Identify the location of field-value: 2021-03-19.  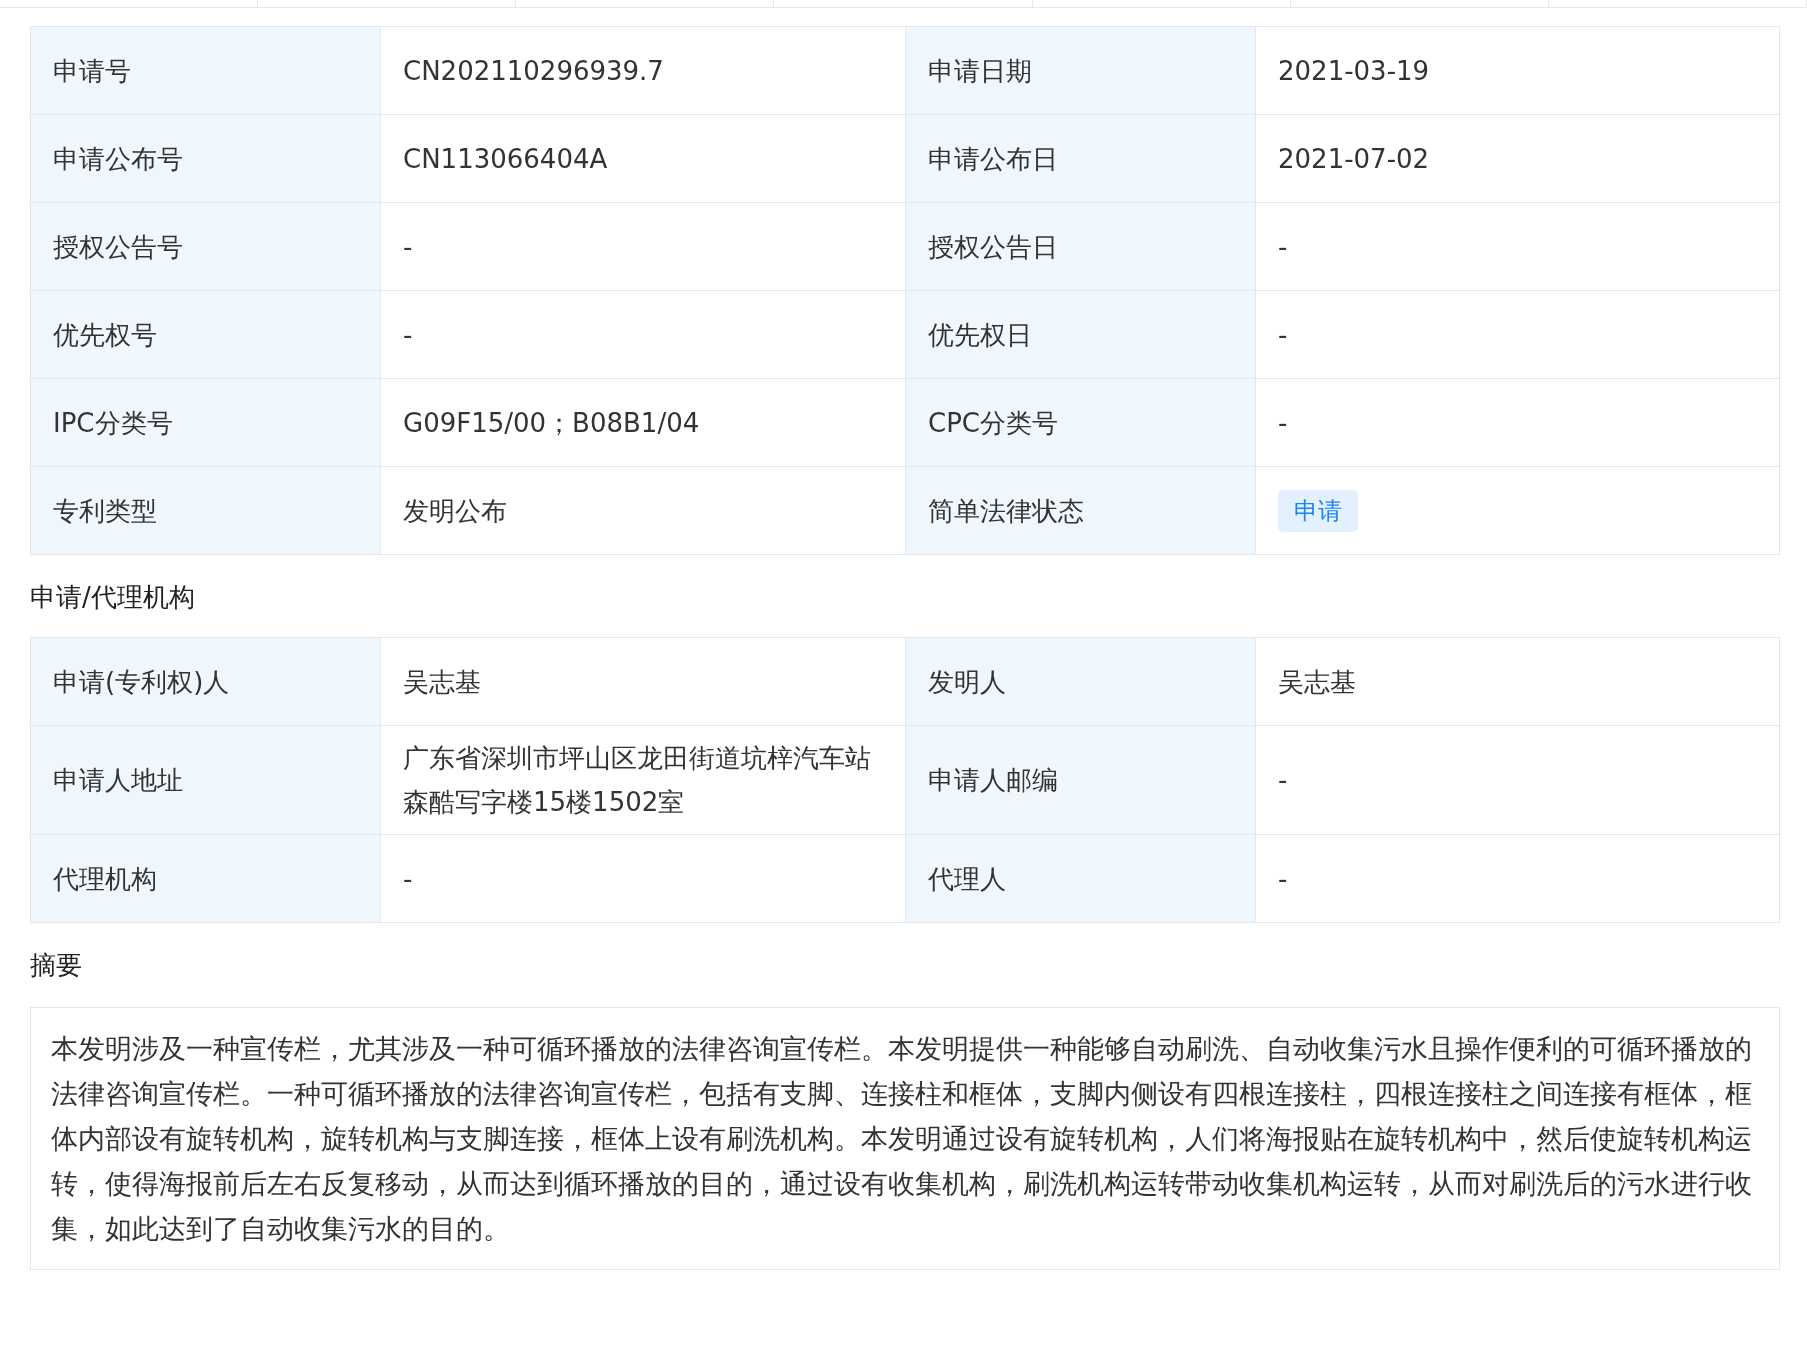
(1518, 71).